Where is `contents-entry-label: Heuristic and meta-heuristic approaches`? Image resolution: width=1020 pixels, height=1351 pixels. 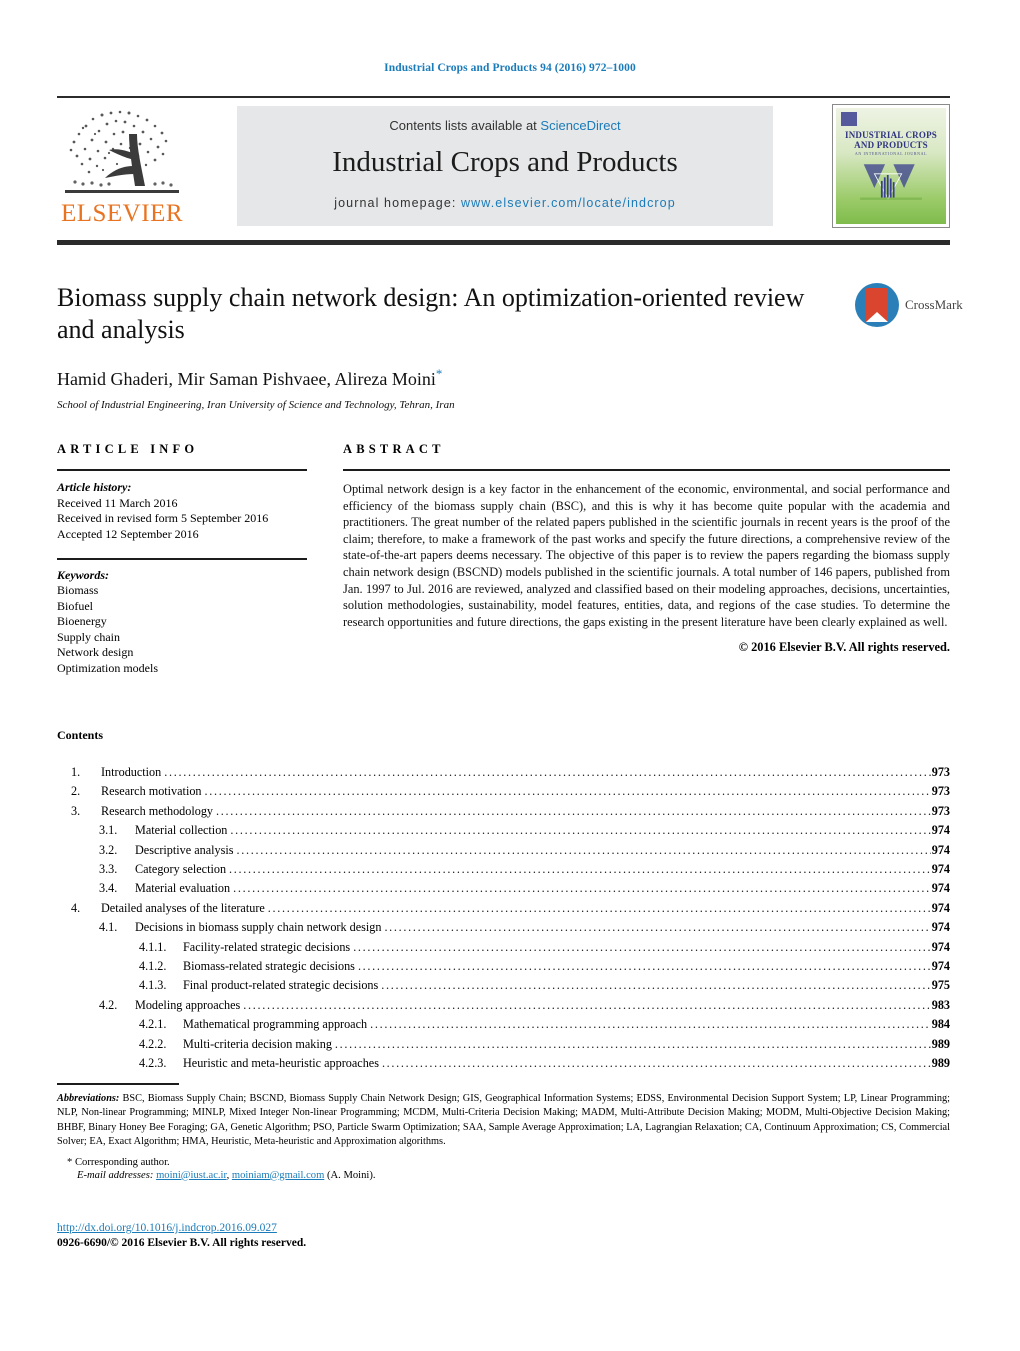 contents-entry-label: Heuristic and meta-heuristic approaches is located at coordinates (281, 1063).